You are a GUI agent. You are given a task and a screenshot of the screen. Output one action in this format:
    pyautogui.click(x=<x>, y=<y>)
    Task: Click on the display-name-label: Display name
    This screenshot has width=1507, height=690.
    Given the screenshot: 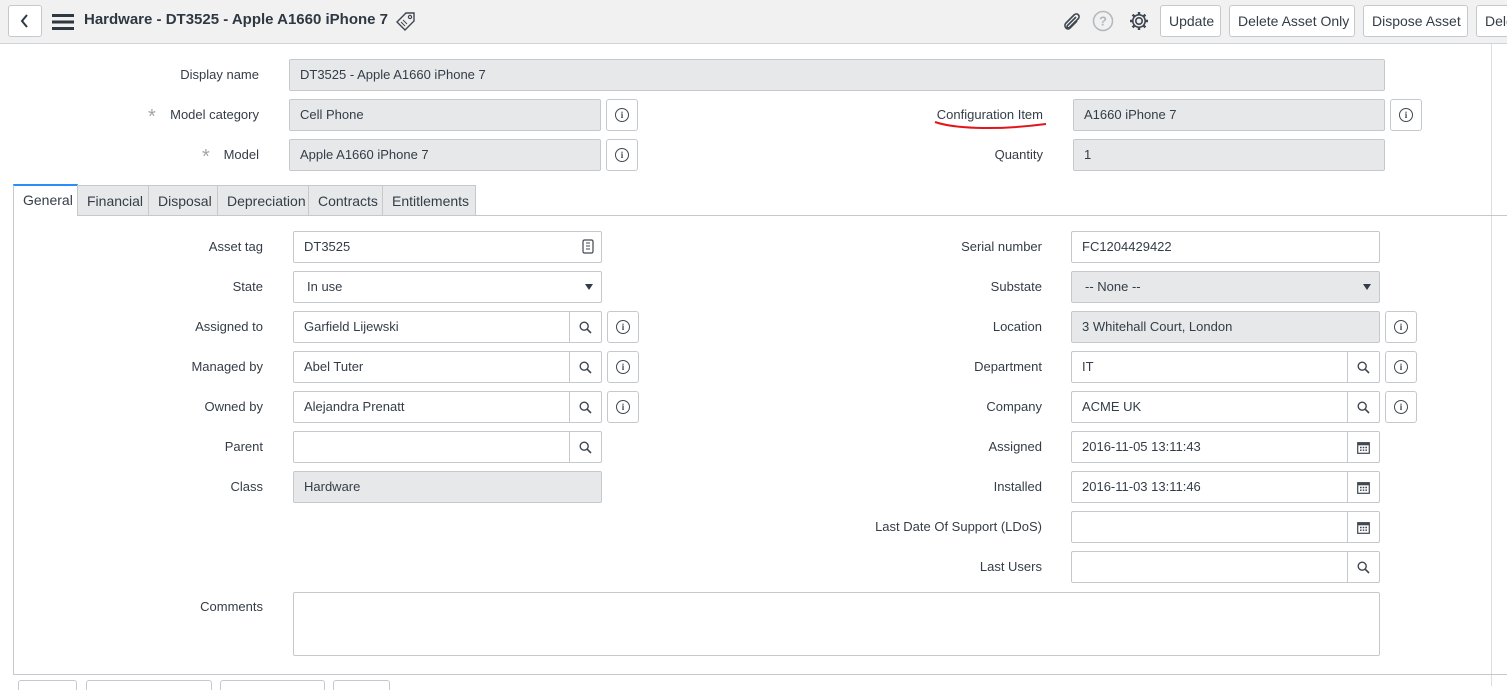 What is the action you would take?
    pyautogui.click(x=219, y=74)
    